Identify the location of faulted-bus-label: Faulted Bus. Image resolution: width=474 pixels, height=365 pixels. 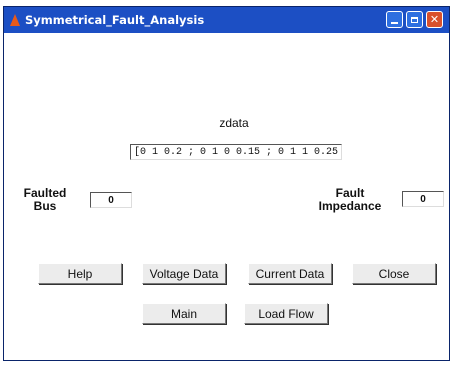
(45, 200).